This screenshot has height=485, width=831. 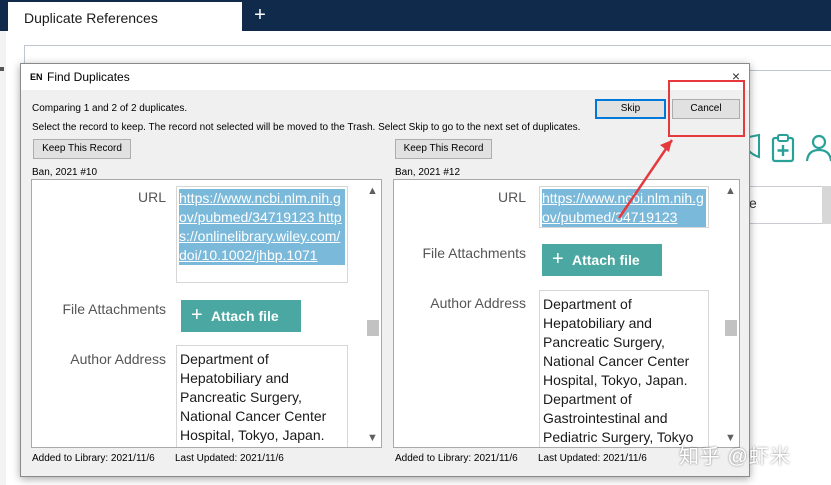 I want to click on watermark: 知乎 @虾米, so click(x=735, y=457).